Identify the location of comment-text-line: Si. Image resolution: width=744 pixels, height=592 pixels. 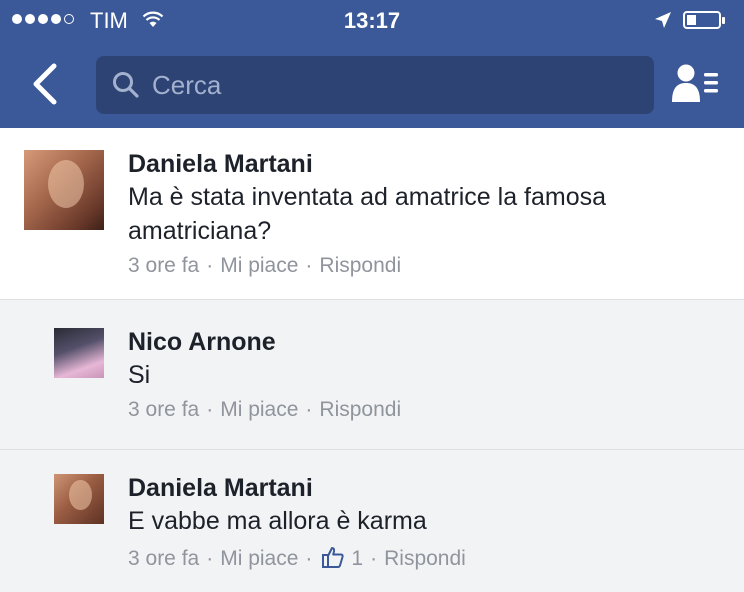
(139, 375).